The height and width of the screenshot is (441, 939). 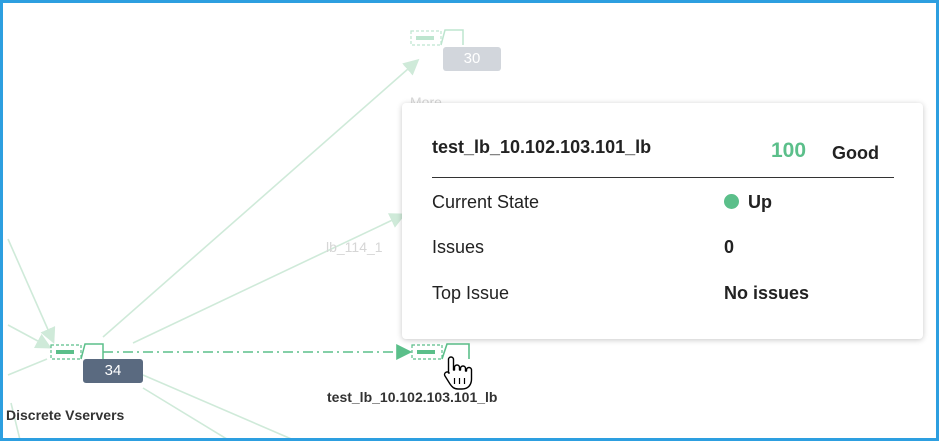 I want to click on test-lb-label: test_lb_10.102.103.101_lb, so click(x=412, y=397).